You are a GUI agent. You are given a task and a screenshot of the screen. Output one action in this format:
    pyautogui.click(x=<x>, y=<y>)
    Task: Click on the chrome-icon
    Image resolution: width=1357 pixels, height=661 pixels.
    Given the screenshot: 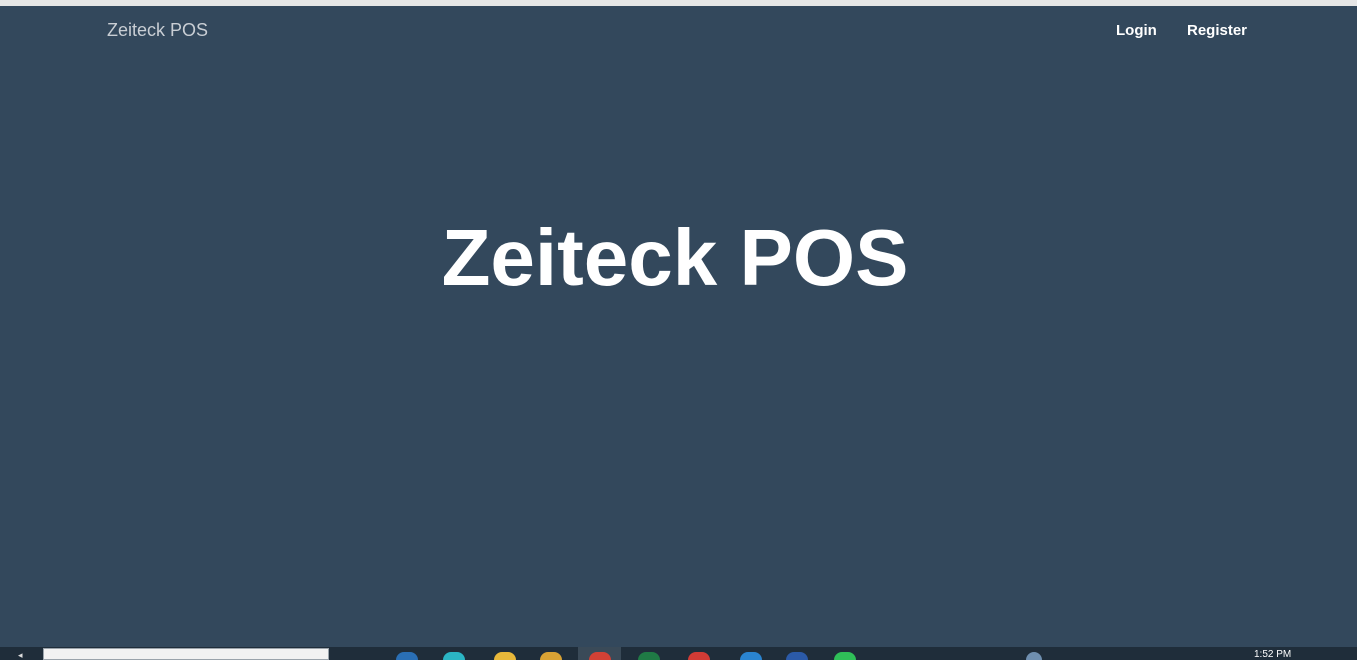 What is the action you would take?
    pyautogui.click(x=600, y=656)
    